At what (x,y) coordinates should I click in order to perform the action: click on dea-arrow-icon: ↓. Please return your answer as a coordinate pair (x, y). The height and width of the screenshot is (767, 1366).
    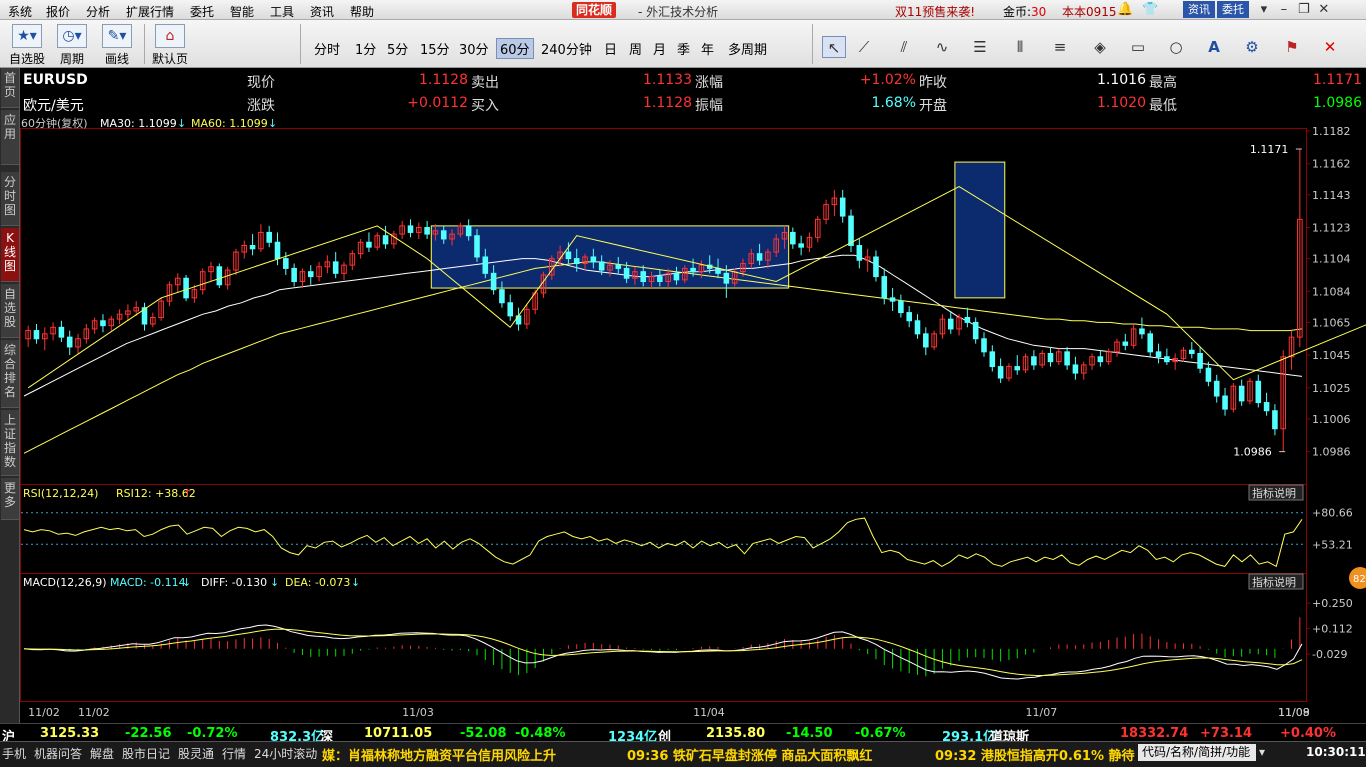
    Looking at the image, I should click on (355, 582).